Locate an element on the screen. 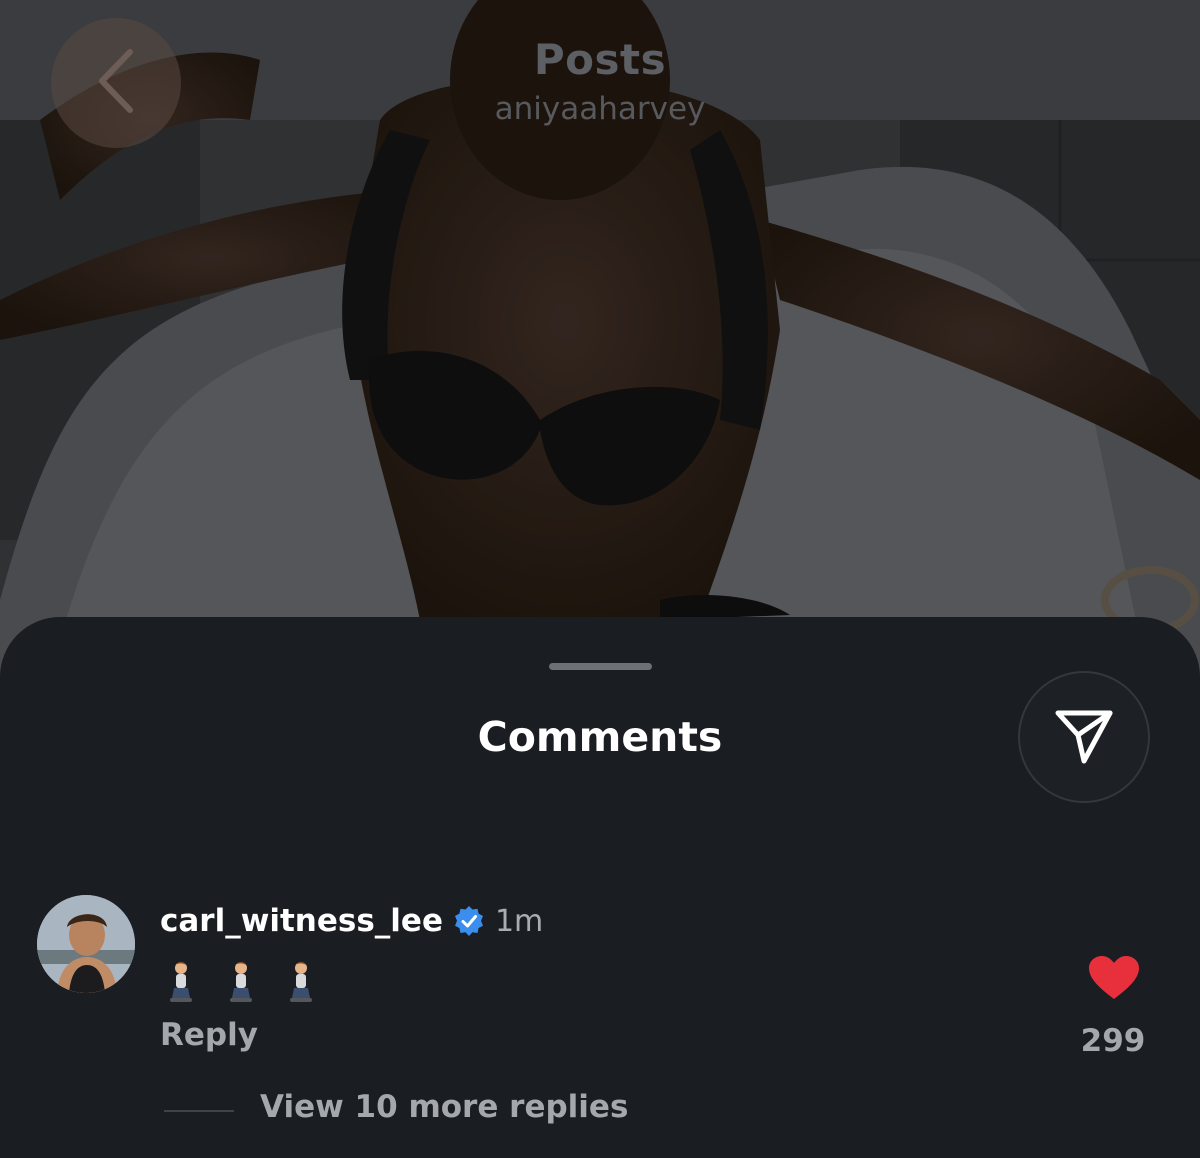 Image resolution: width=1200 pixels, height=1158 pixels. post-author-username: aniyaaharvey is located at coordinates (600, 109).